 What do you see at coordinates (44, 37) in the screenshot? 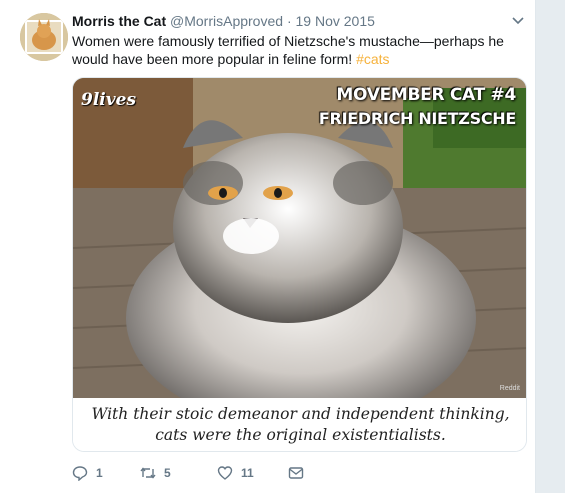
I see `avatar` at bounding box center [44, 37].